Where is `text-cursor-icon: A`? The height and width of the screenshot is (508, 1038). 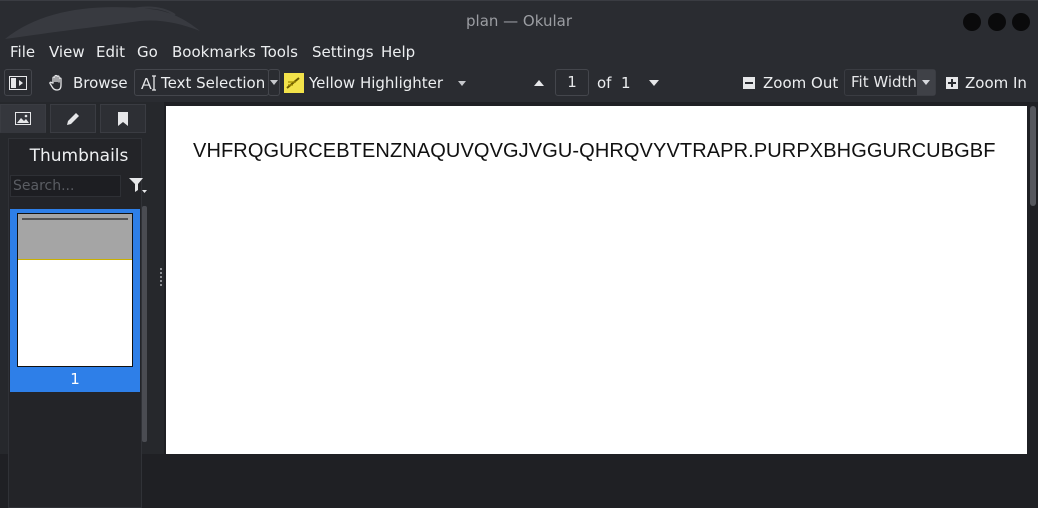
text-cursor-icon: A is located at coordinates (148, 83).